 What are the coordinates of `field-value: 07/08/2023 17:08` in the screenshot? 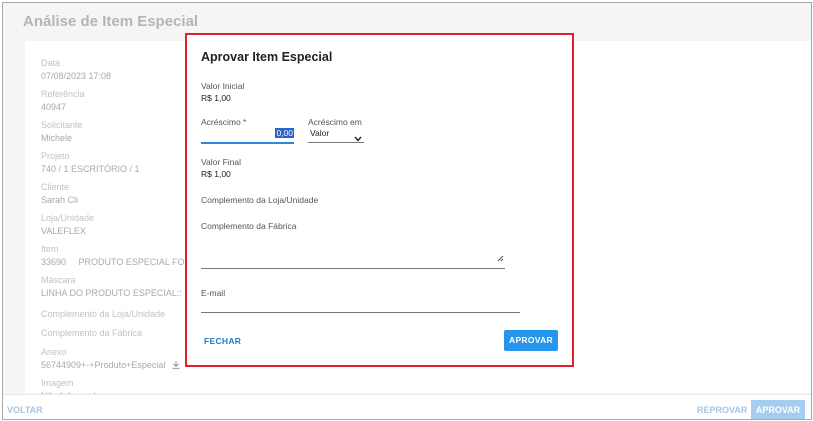 It's located at (76, 76).